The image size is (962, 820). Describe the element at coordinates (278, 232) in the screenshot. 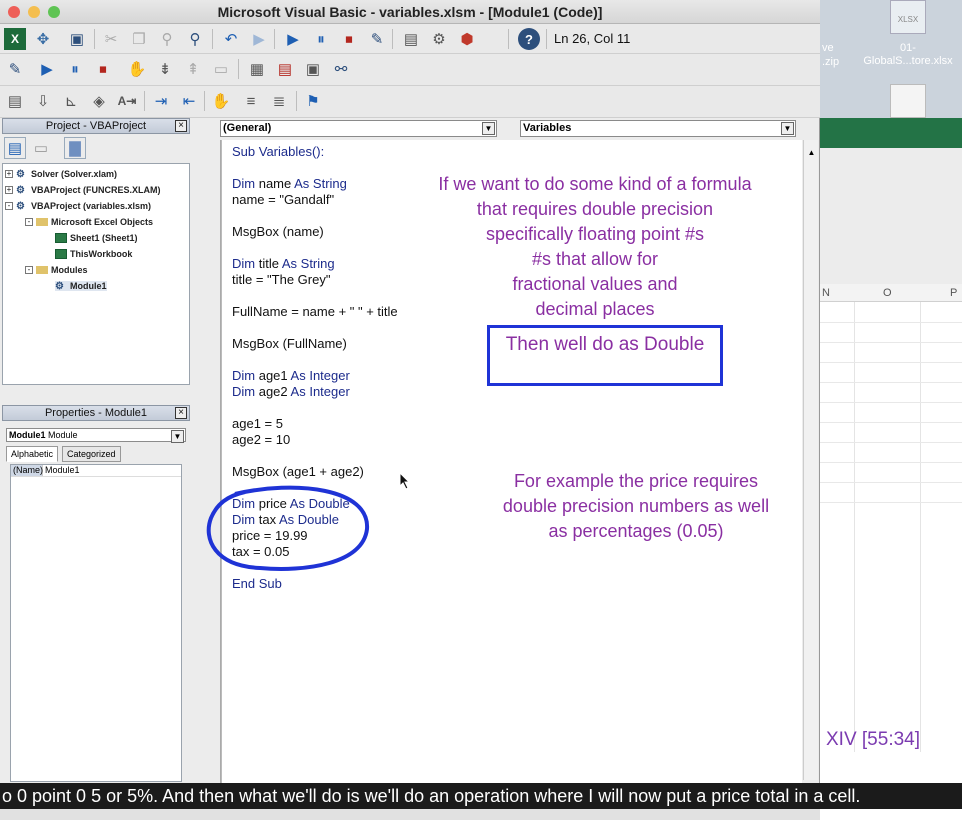

I see `code-line: MsgBox (name)` at that location.